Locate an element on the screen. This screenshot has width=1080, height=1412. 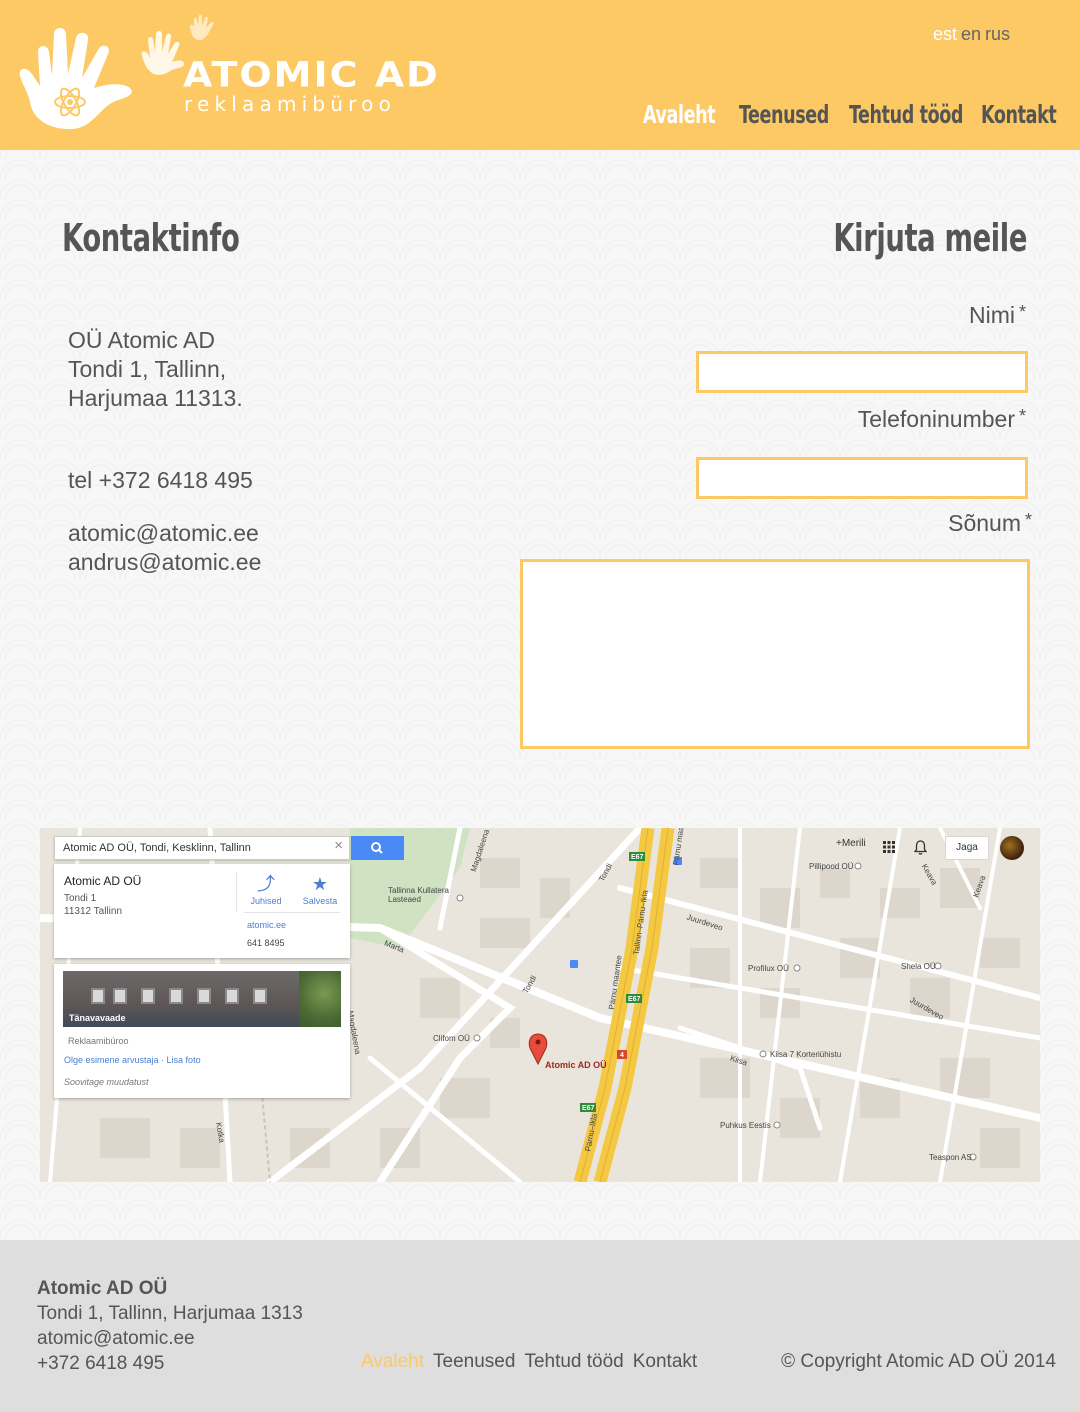
phone-input is located at coordinates (862, 478).